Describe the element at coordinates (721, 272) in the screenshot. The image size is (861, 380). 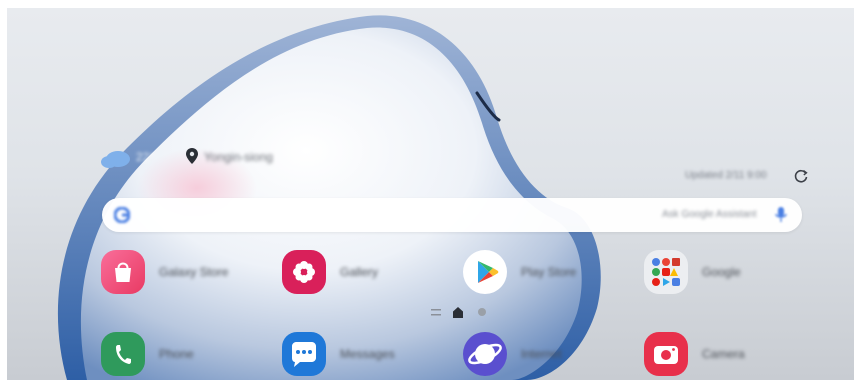
I see `app-label: Google` at that location.